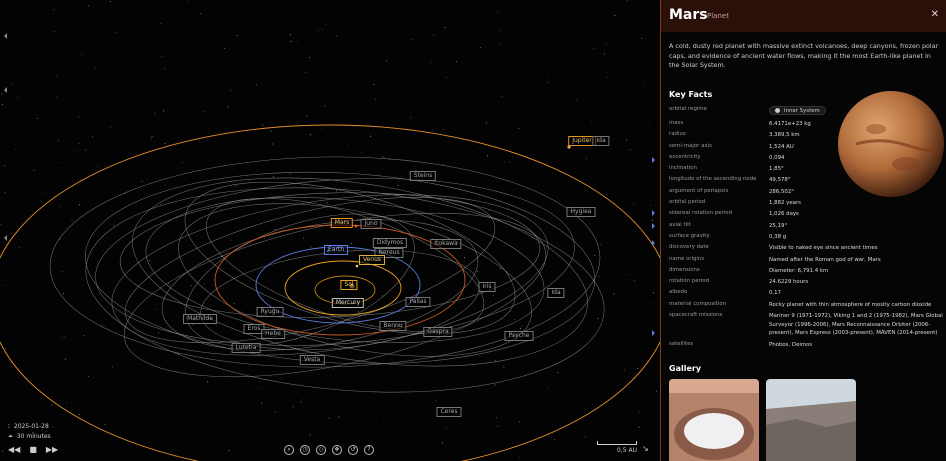  Describe the element at coordinates (519, 336) in the screenshot. I see `label-psyche: Psyche` at that location.